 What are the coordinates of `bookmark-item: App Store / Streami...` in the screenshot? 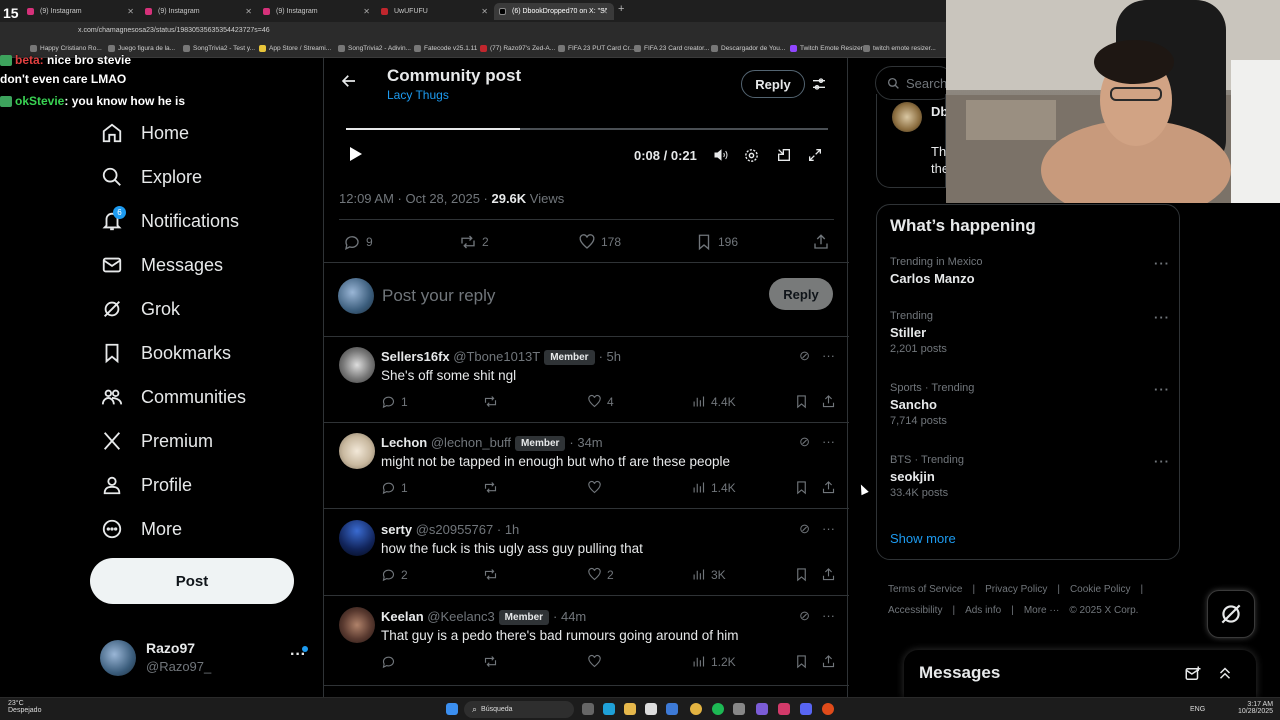 It's located at (295, 48).